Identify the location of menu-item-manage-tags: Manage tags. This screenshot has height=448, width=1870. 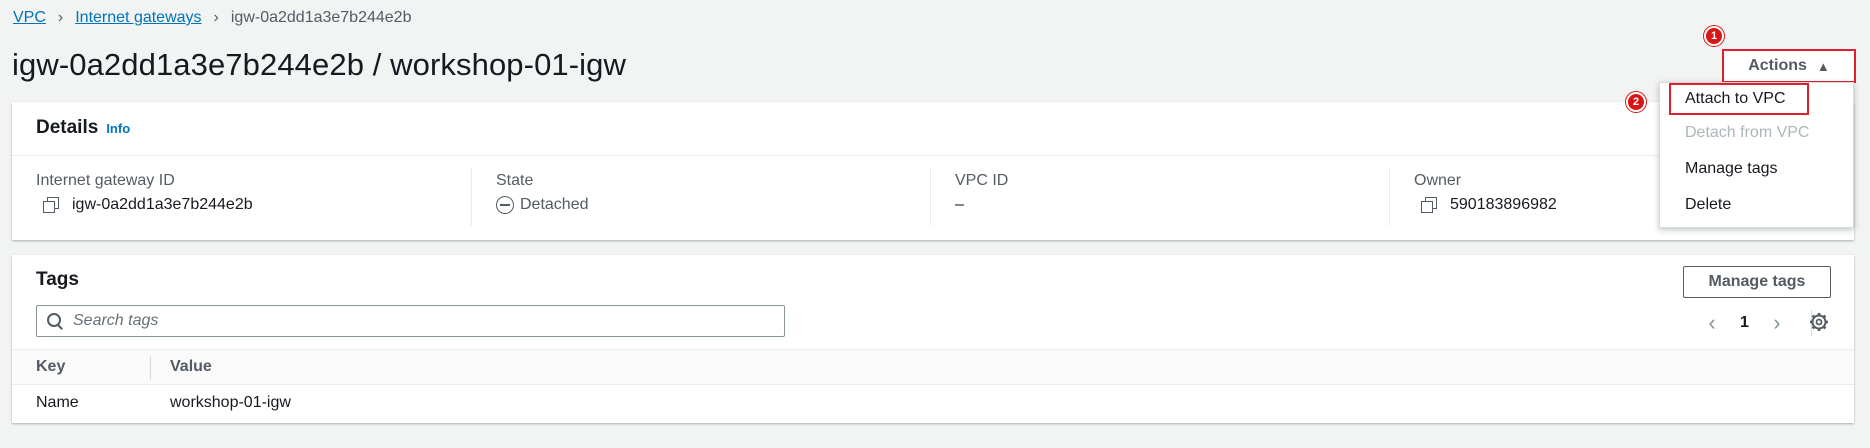
(1756, 169).